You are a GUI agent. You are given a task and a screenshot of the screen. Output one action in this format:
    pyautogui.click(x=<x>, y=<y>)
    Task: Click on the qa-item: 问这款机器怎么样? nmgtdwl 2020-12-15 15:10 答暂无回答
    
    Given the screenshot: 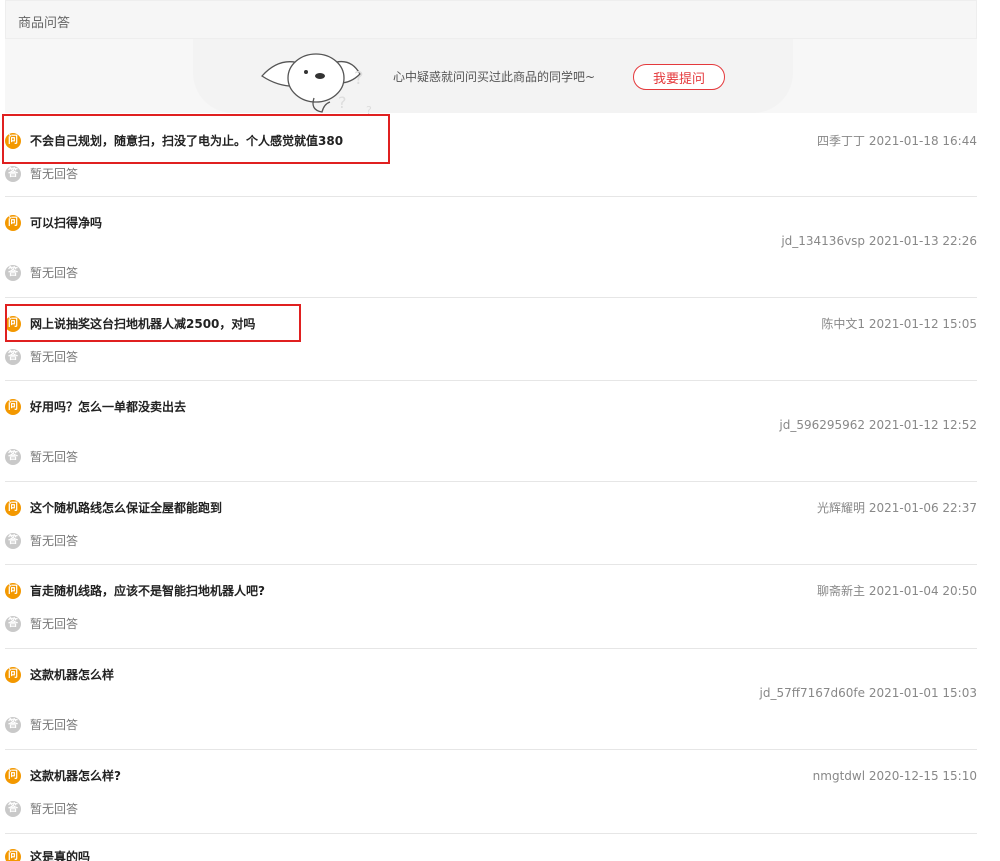 What is the action you would take?
    pyautogui.click(x=491, y=792)
    